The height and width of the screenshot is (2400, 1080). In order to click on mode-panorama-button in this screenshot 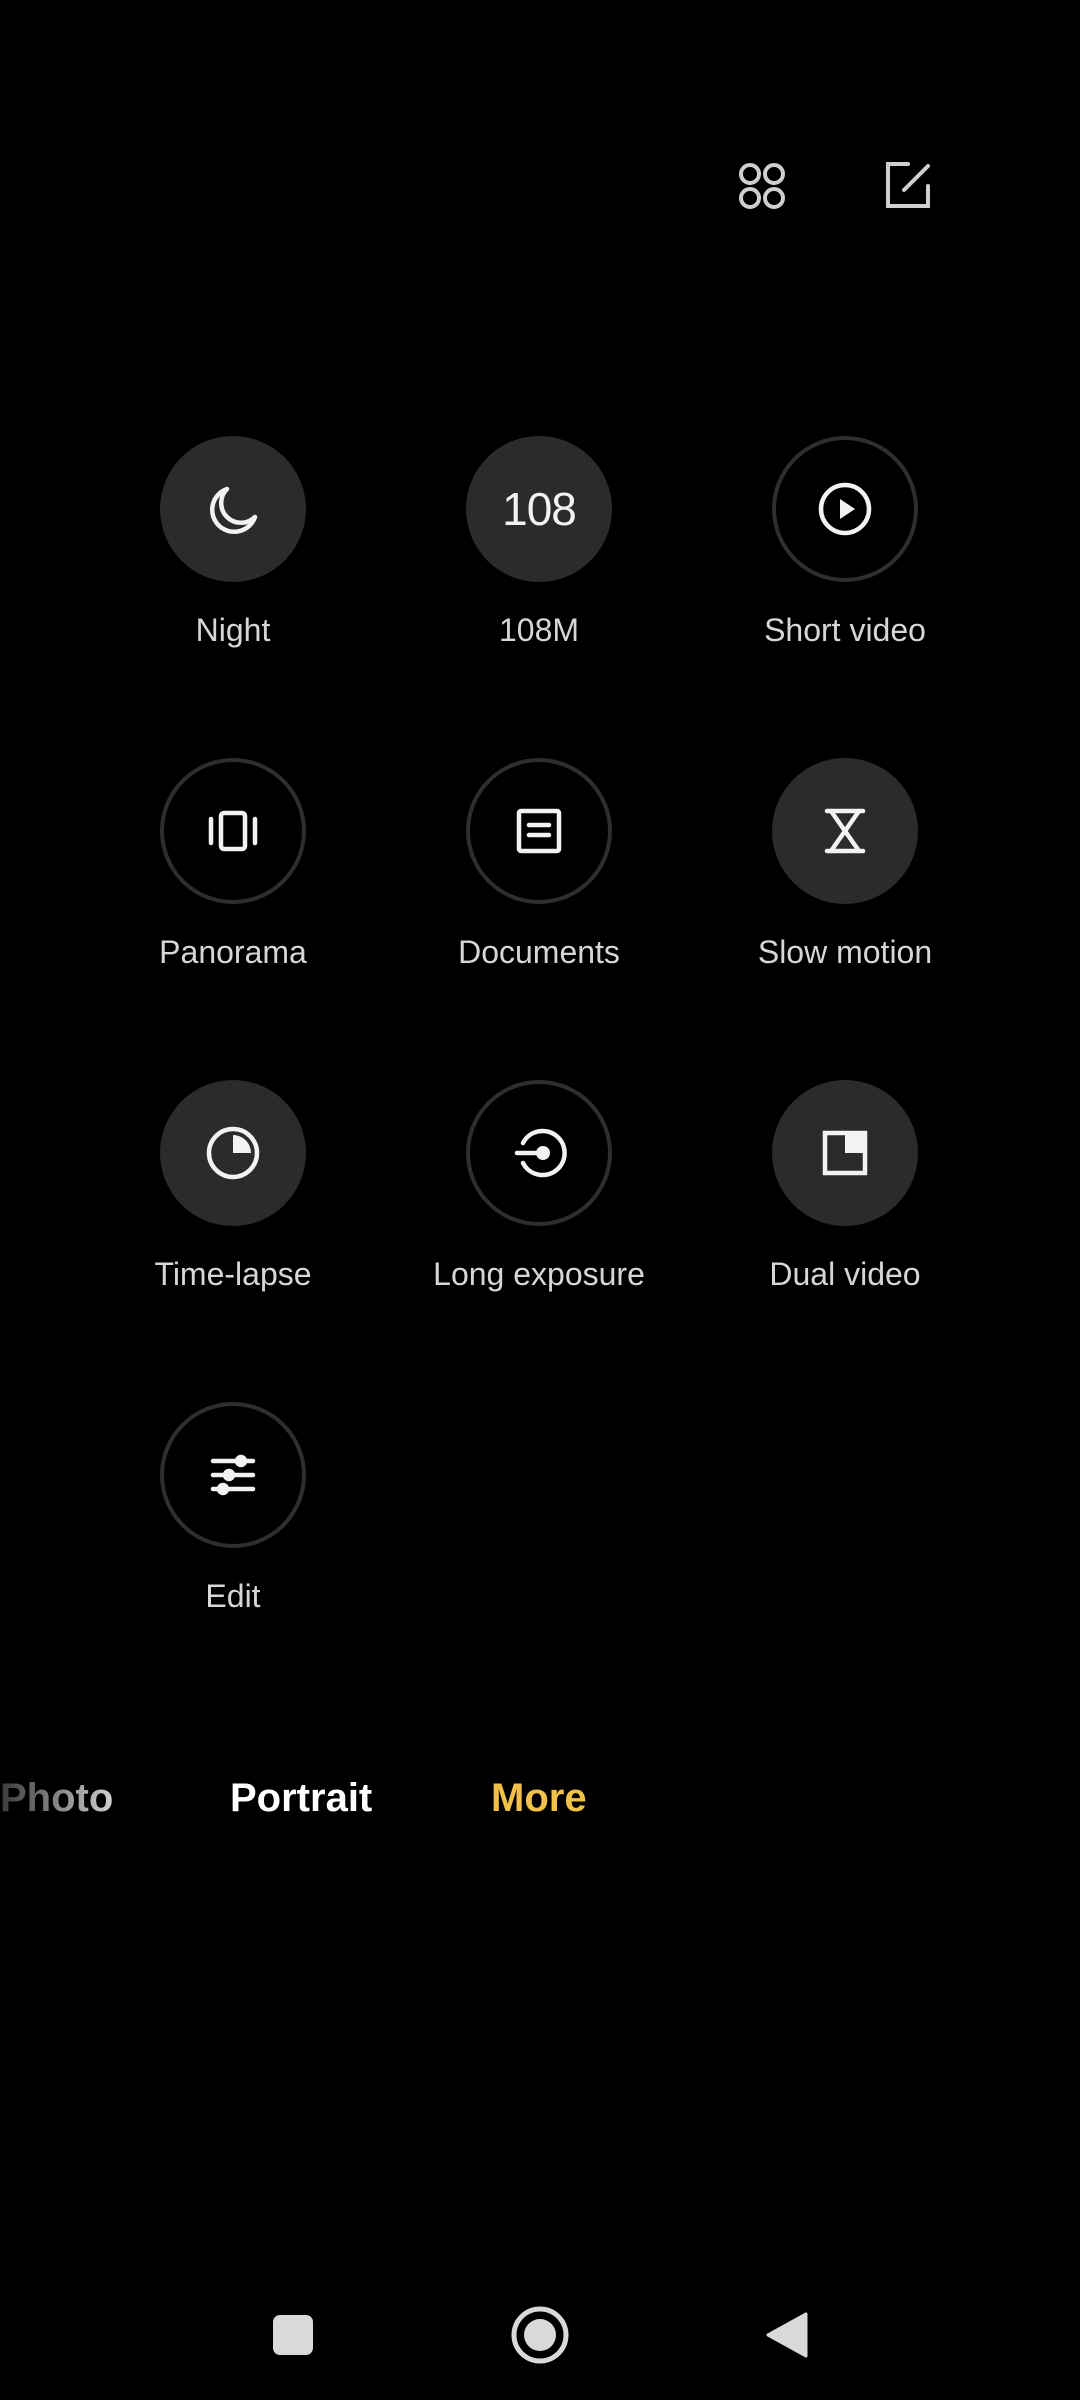, I will do `click(233, 831)`.